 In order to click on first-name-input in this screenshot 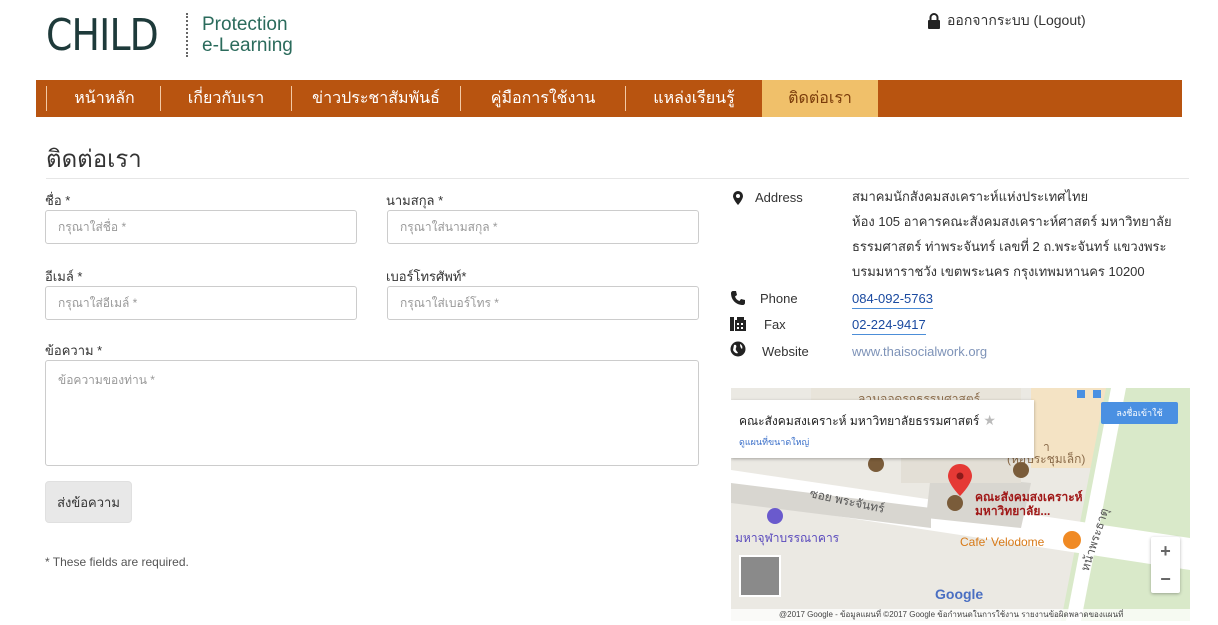, I will do `click(201, 227)`.